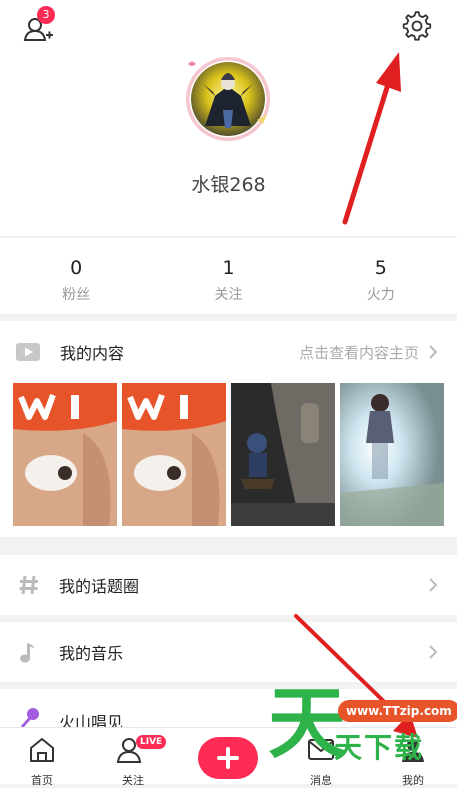  I want to click on stats-bar: 0 粉丝 1 关注 5 火力, so click(228, 276).